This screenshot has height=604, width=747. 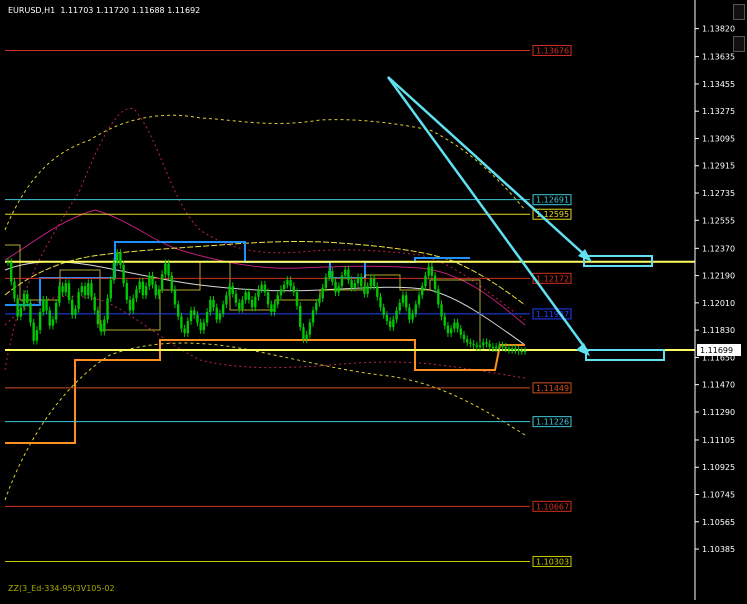 What do you see at coordinates (718, 330) in the screenshot?
I see `y-tick-label: 1.11830` at bounding box center [718, 330].